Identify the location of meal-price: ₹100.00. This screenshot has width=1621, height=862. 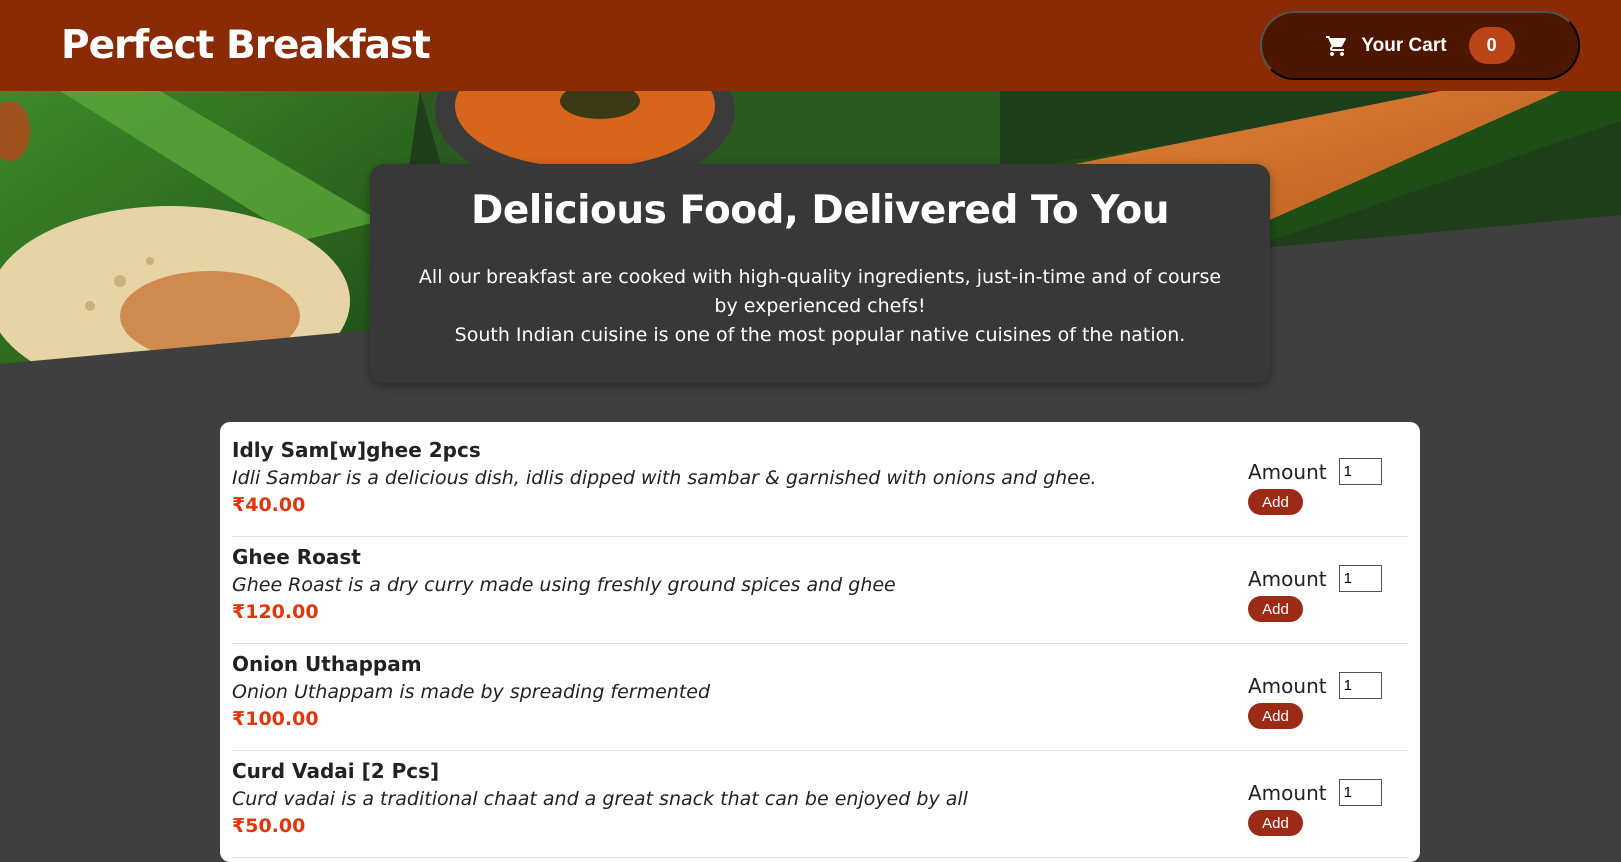
(275, 719).